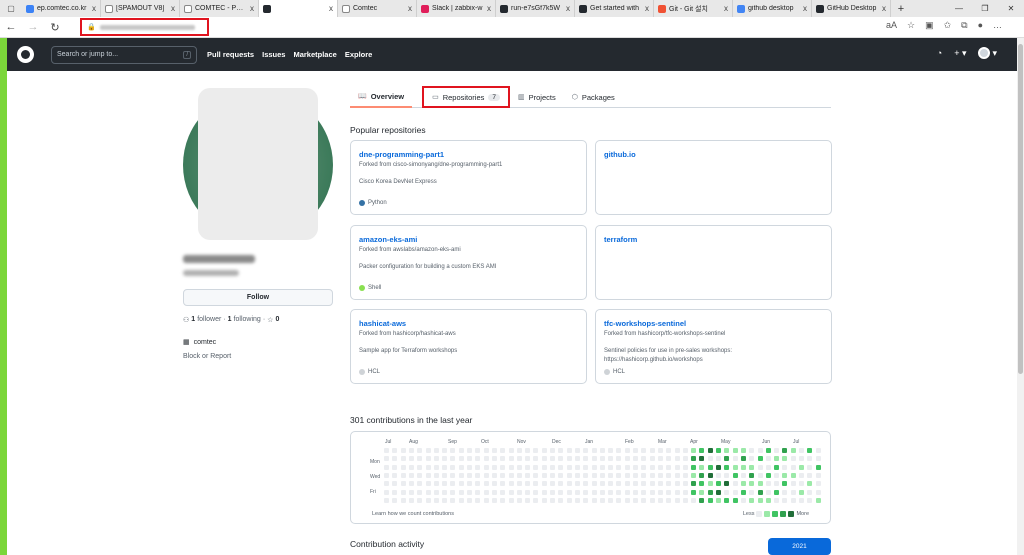 The image size is (1024, 555). Describe the element at coordinates (964, 25) in the screenshot. I see `collections-icon: ⧉` at that location.